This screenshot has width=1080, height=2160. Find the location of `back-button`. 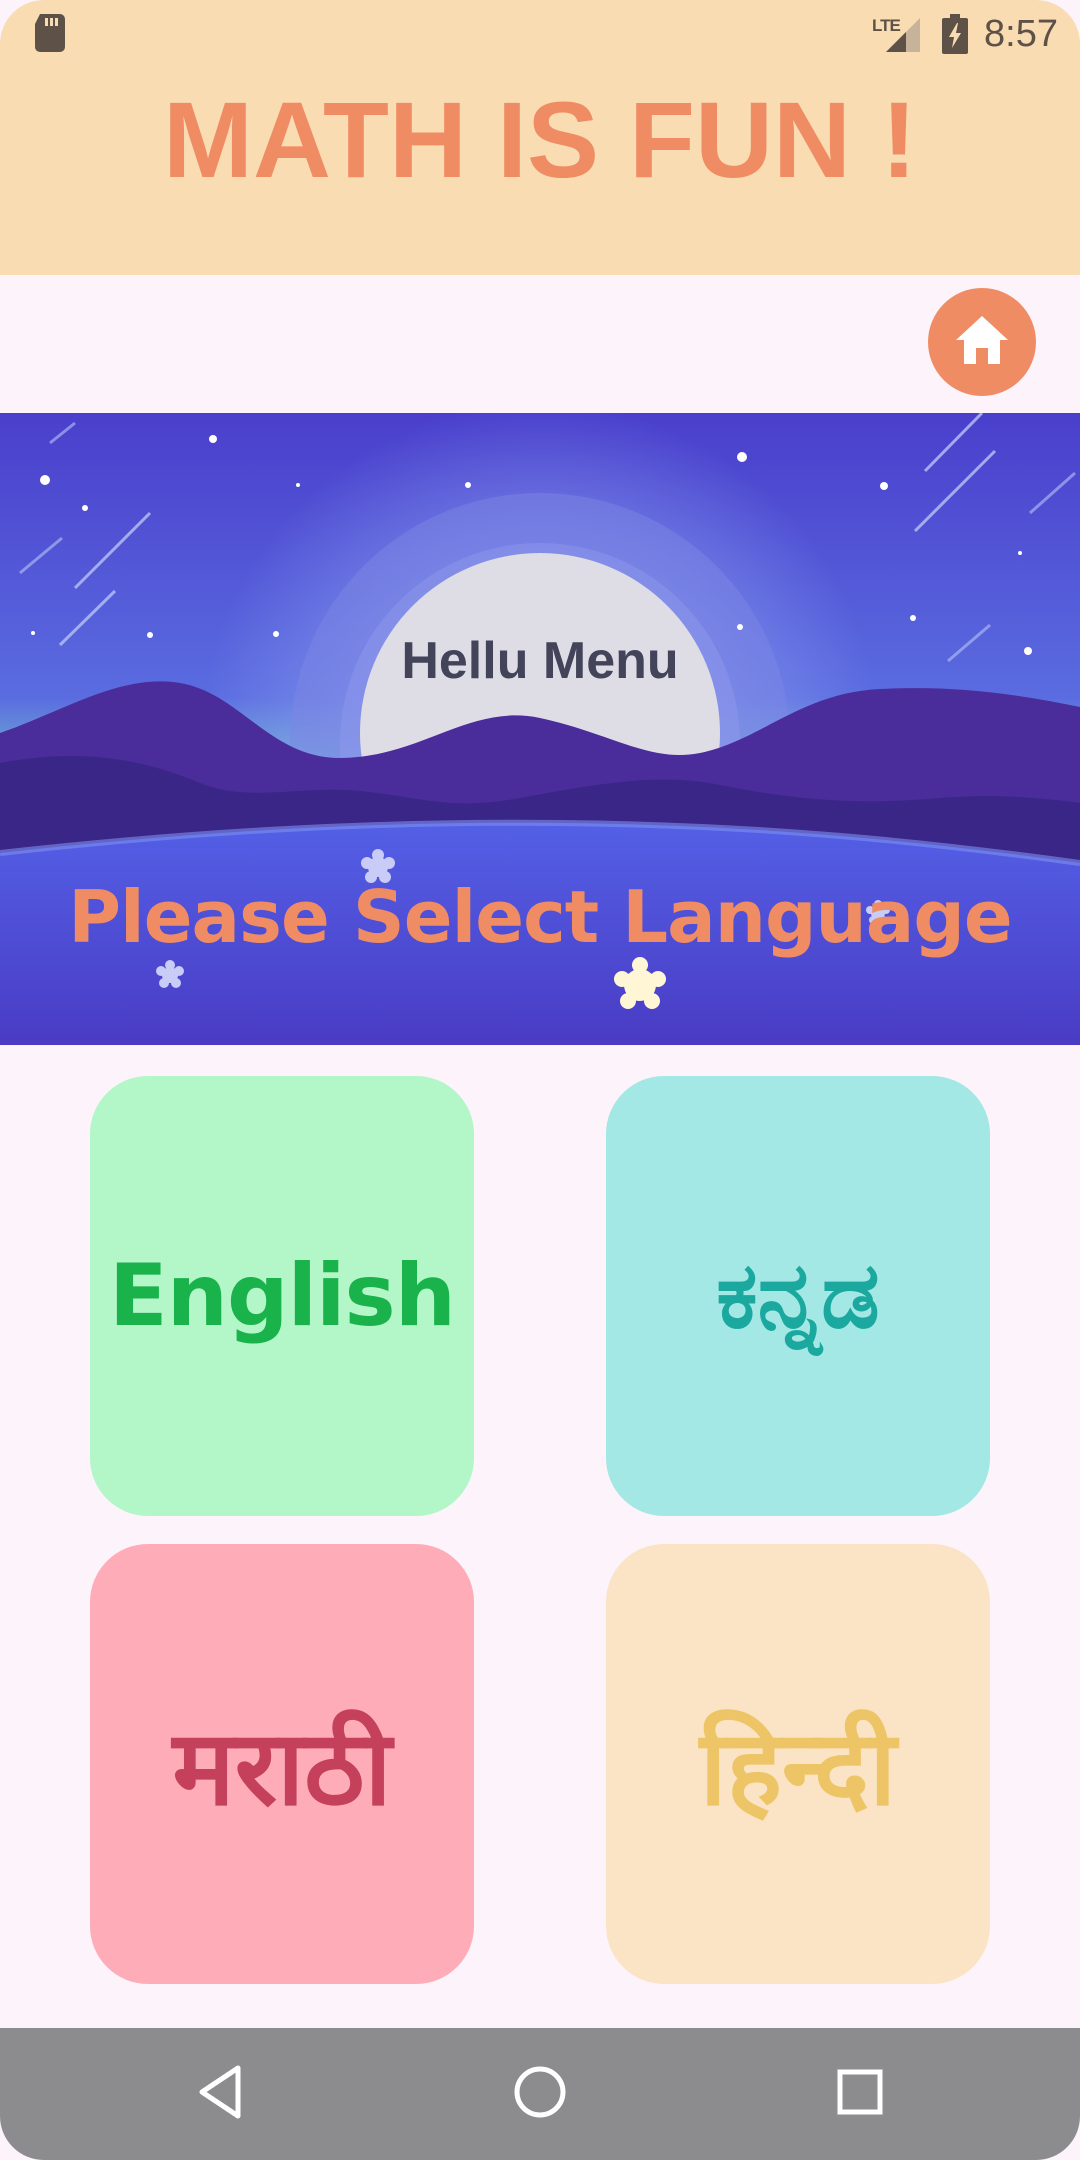

back-button is located at coordinates (222, 2094).